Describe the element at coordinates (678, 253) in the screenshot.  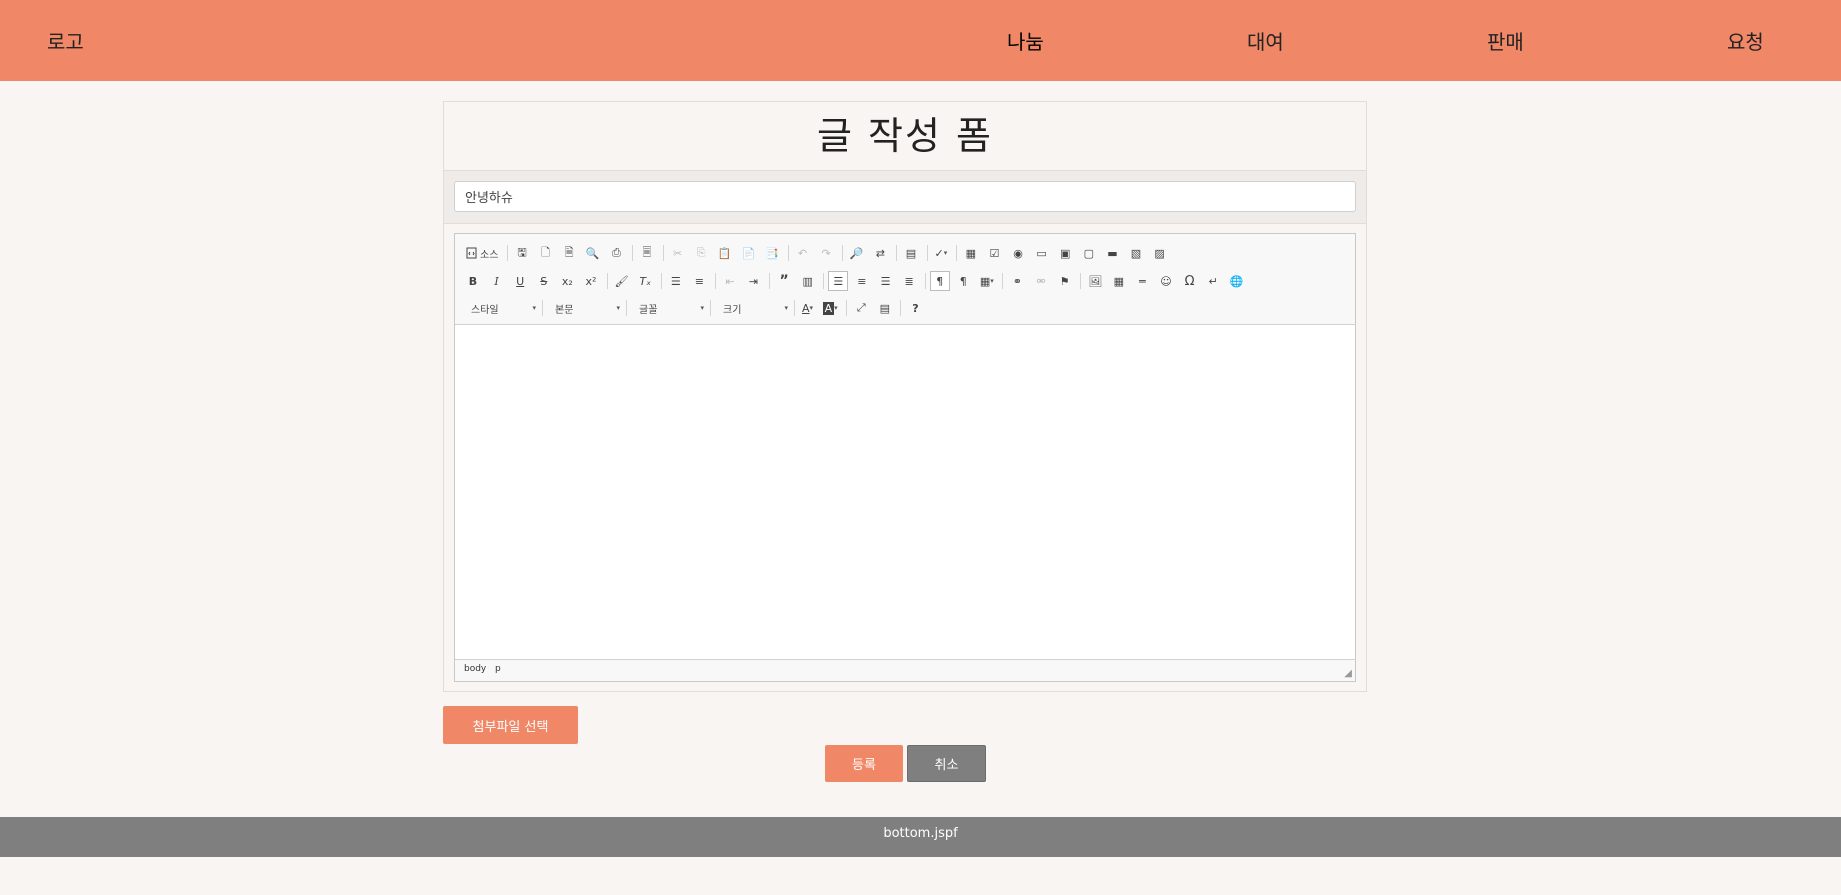
I see `cut-icon: ✂` at that location.